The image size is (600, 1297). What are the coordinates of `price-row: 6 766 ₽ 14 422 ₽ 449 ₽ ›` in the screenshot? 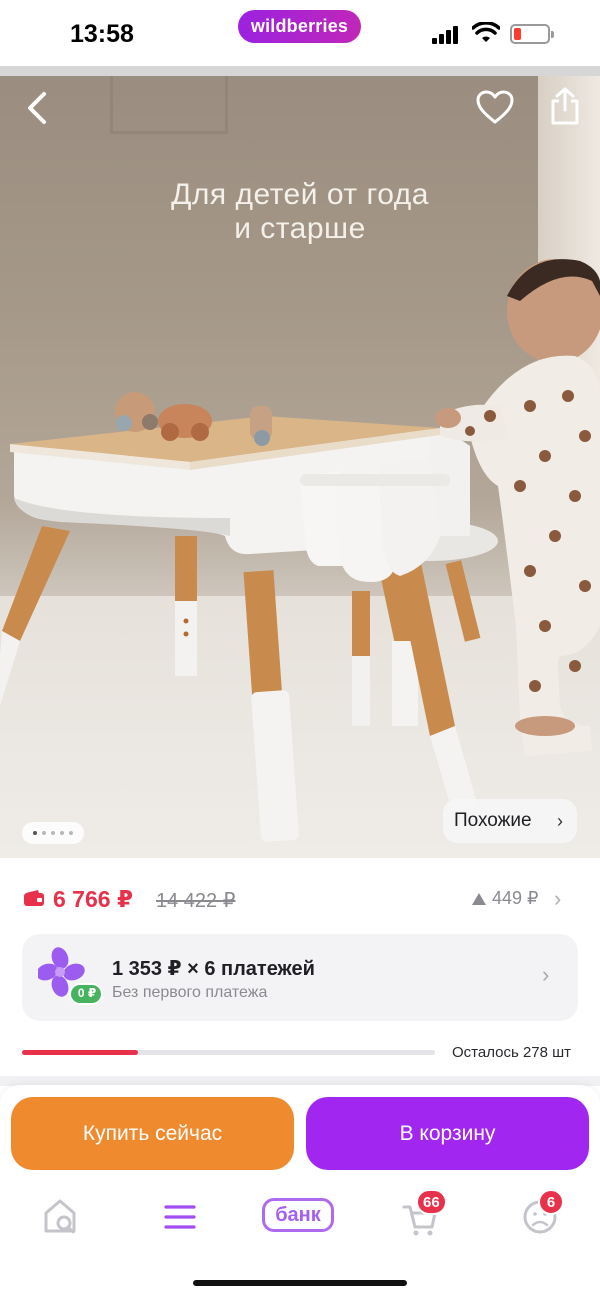 It's located at (300, 898).